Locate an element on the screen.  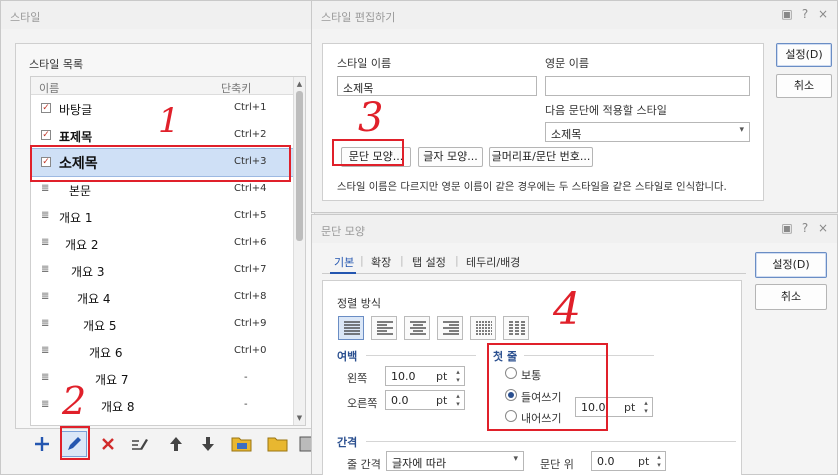
margin-group-line is located at coordinates (421, 355).